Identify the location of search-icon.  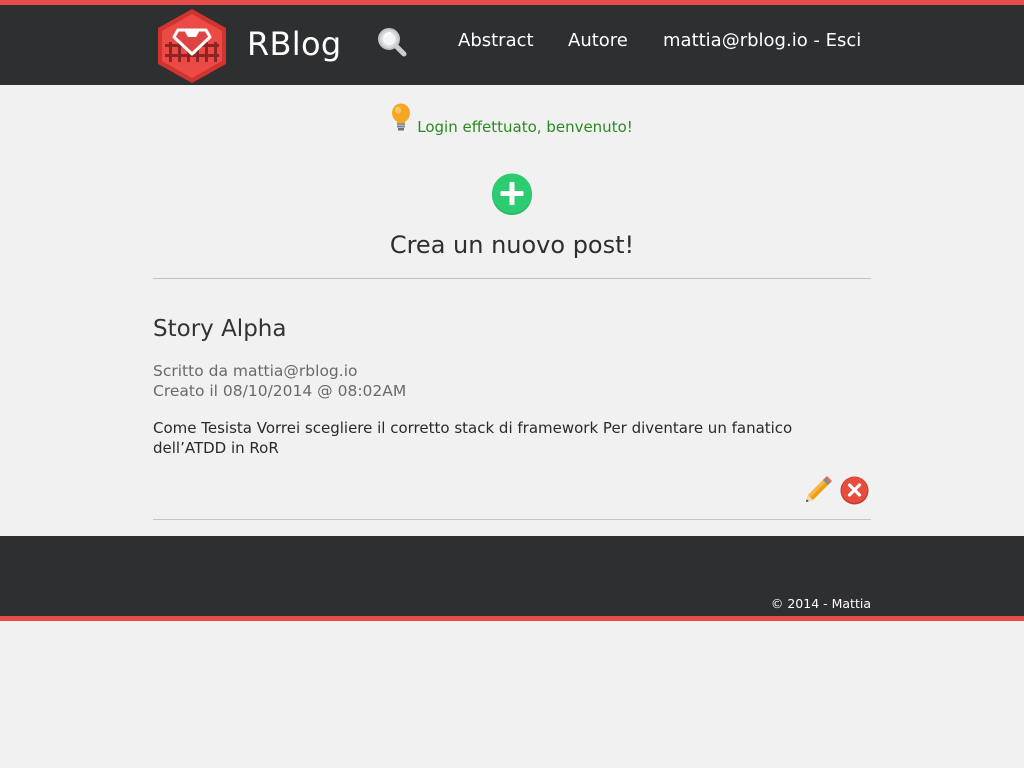
(392, 42).